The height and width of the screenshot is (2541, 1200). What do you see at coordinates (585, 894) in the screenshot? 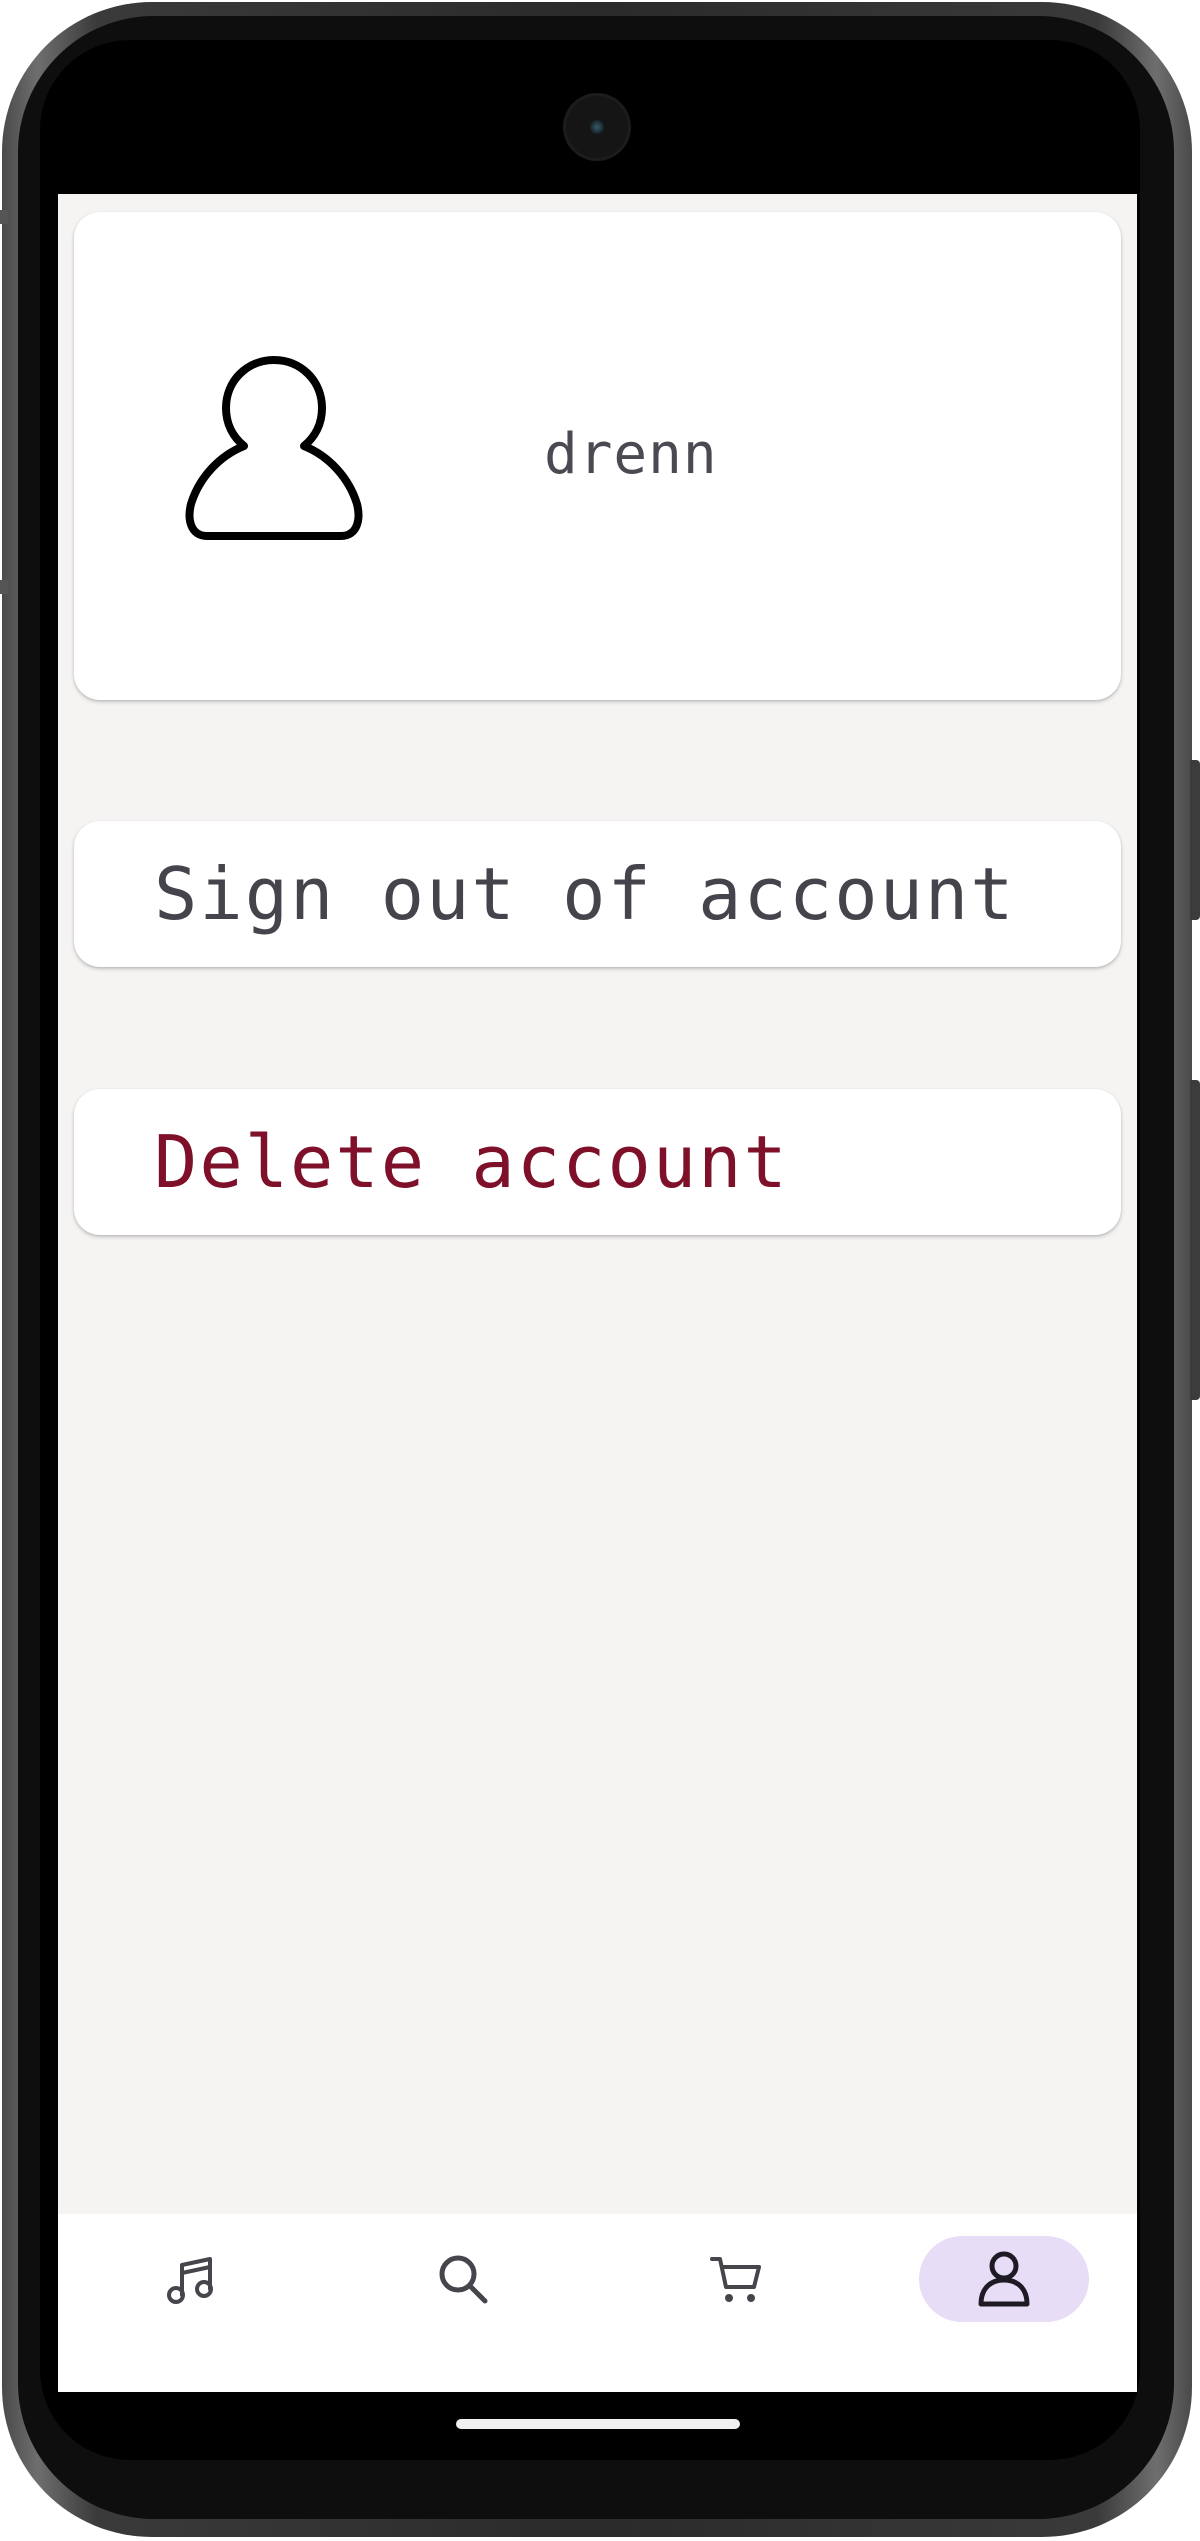
I see `sign-out-label: Sign out of account` at bounding box center [585, 894].